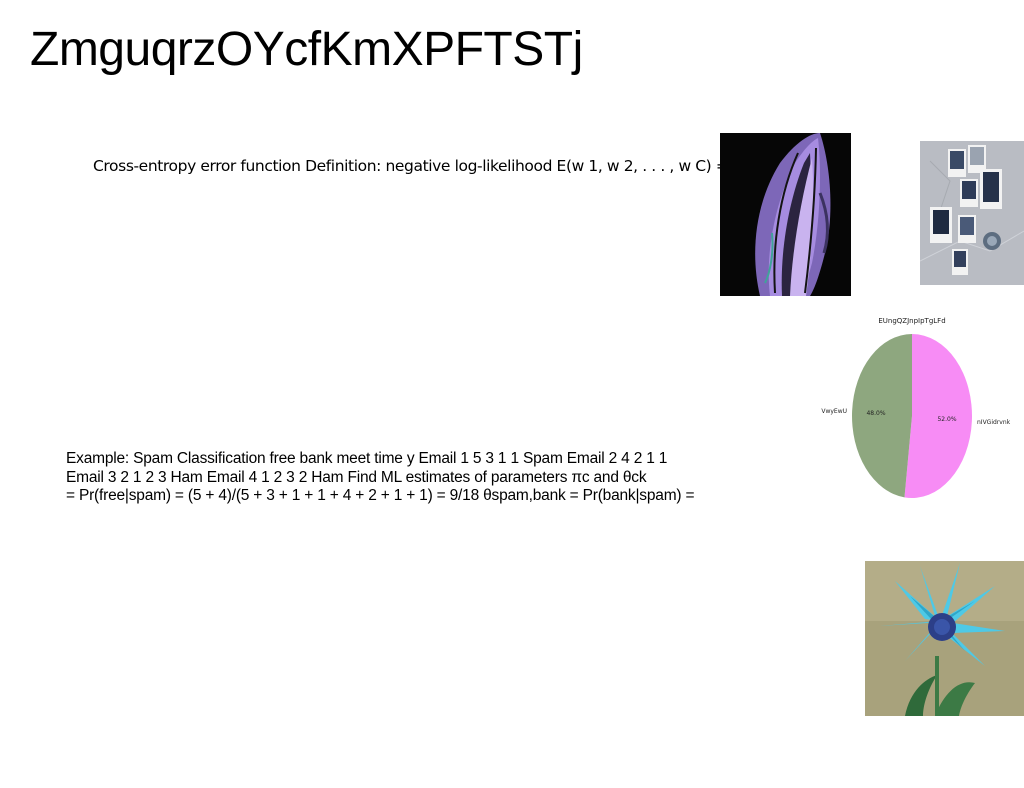 The width and height of the screenshot is (1024, 788). Describe the element at coordinates (306, 49) in the screenshot. I see `slide-title: ZmguqrzOYcfKmXPFTSTj` at that location.